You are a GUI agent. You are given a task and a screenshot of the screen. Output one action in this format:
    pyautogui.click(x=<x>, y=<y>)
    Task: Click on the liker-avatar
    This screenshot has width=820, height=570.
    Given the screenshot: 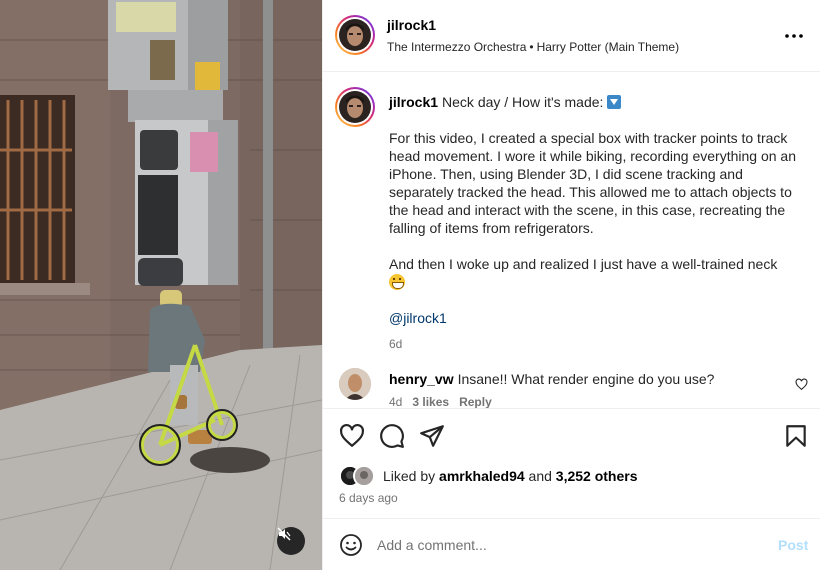 What is the action you would take?
    pyautogui.click(x=364, y=476)
    